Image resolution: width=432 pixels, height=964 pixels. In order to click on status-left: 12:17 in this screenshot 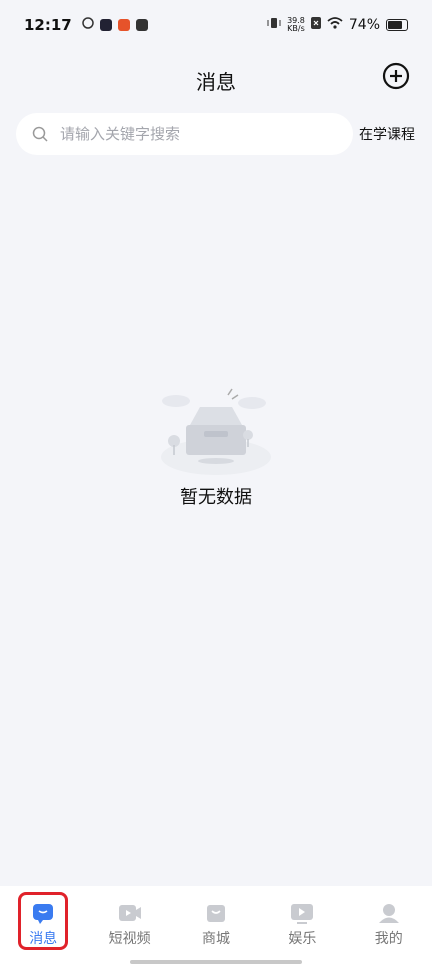, I will do `click(86, 25)`.